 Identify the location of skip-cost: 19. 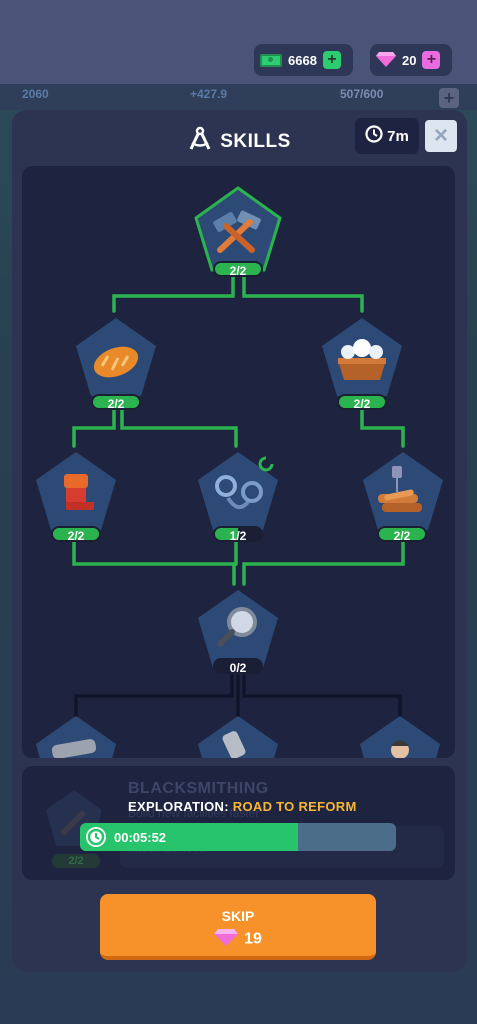
(238, 939).